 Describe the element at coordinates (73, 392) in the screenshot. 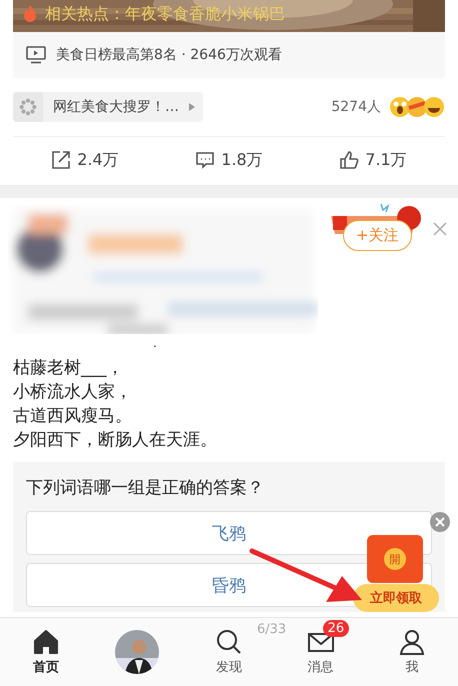

I see `poem-line: 小桥流水人家，` at that location.